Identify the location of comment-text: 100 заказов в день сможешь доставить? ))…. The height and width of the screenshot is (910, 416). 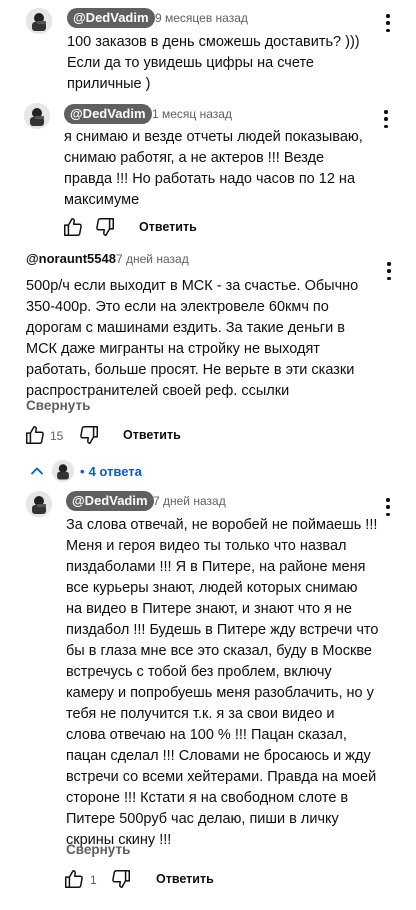
(213, 63).